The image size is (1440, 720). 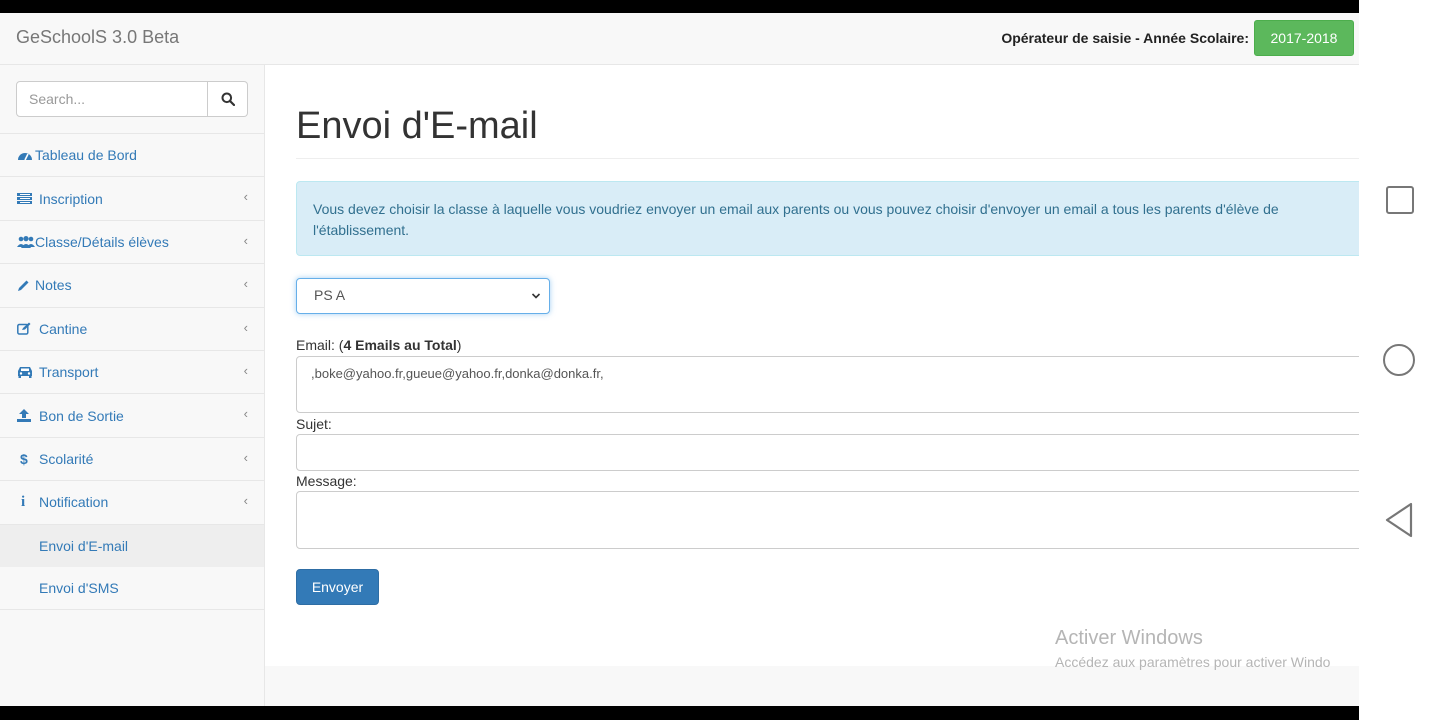 I want to click on sidebar-item-inscription: Inscription ‹, so click(x=132, y=199).